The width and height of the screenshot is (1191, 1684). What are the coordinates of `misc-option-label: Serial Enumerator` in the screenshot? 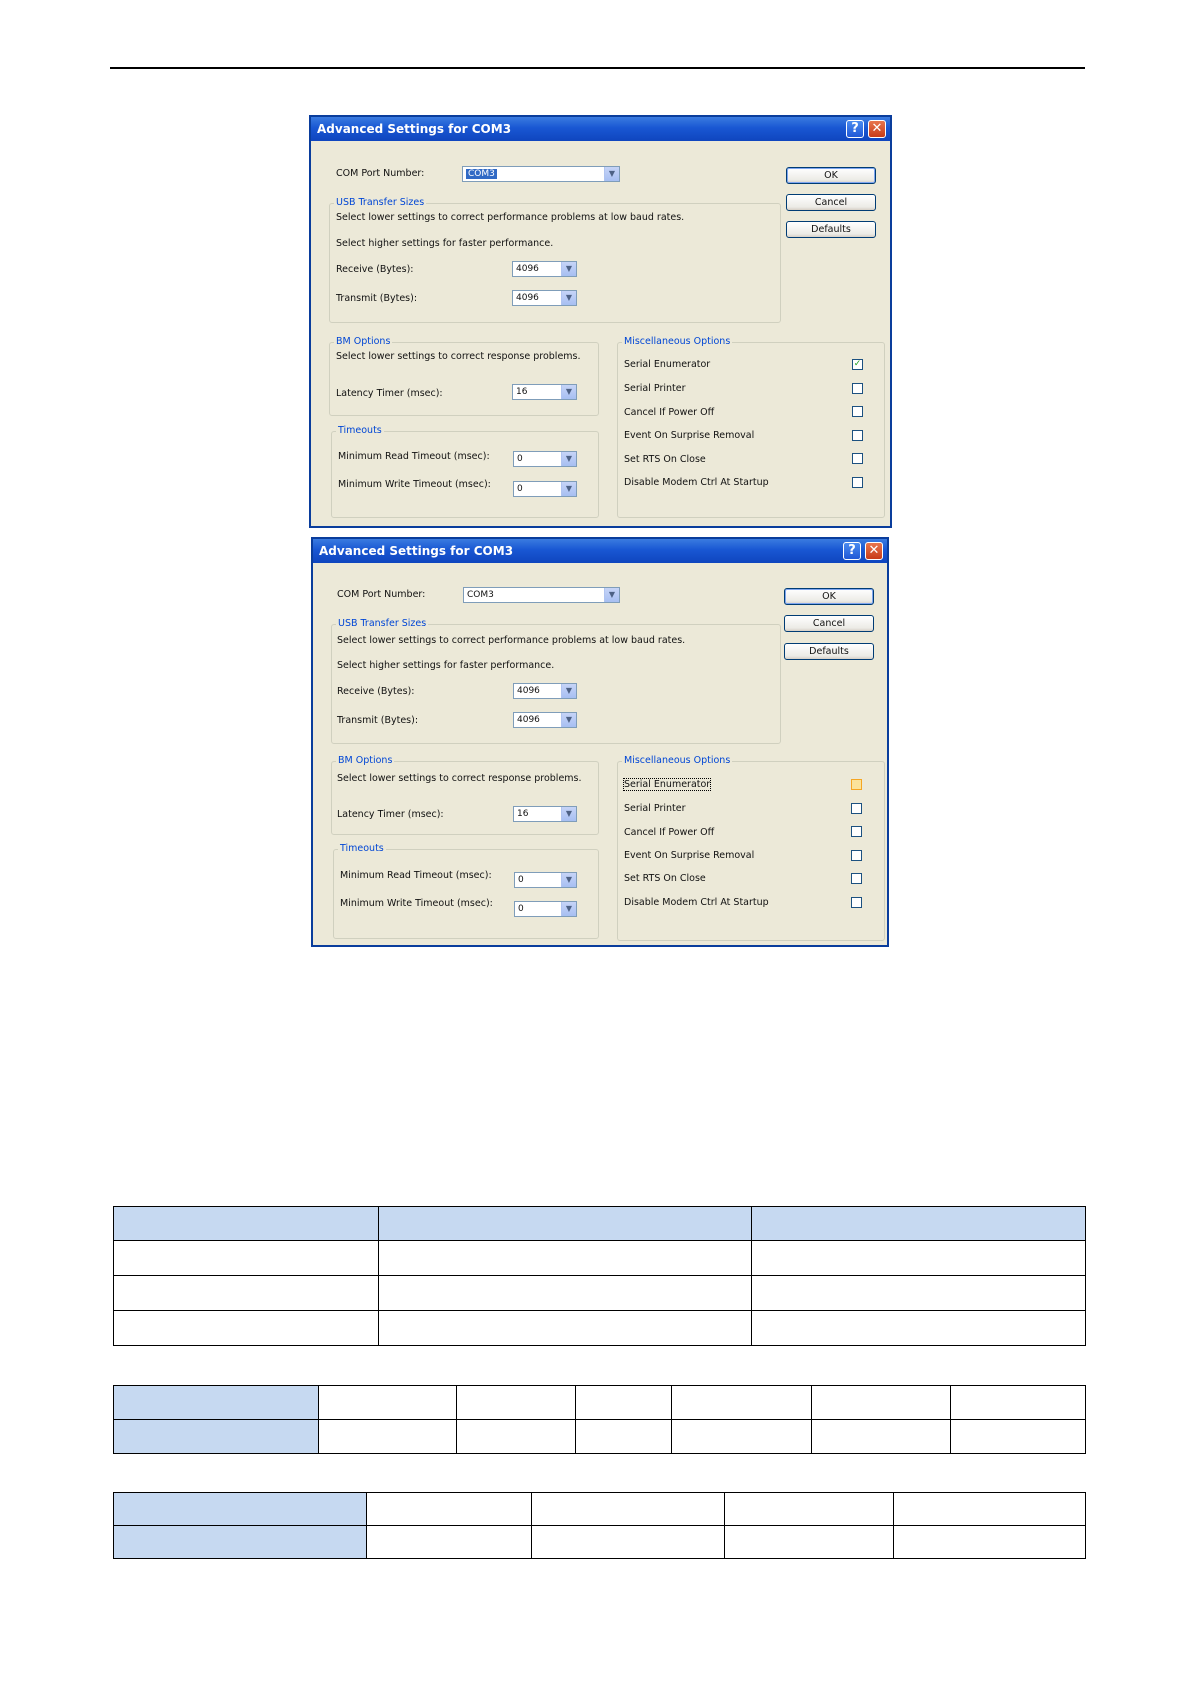 It's located at (667, 364).